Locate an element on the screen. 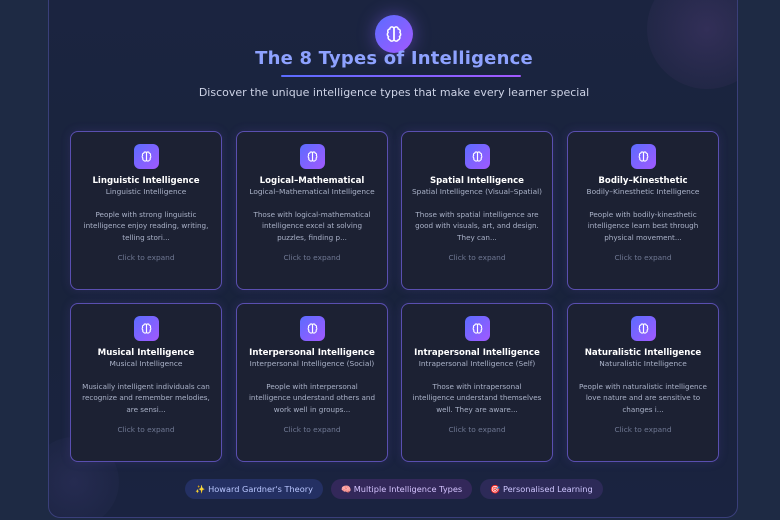 This screenshot has width=780, height=520. decorative-glow is located at coordinates (692, 44).